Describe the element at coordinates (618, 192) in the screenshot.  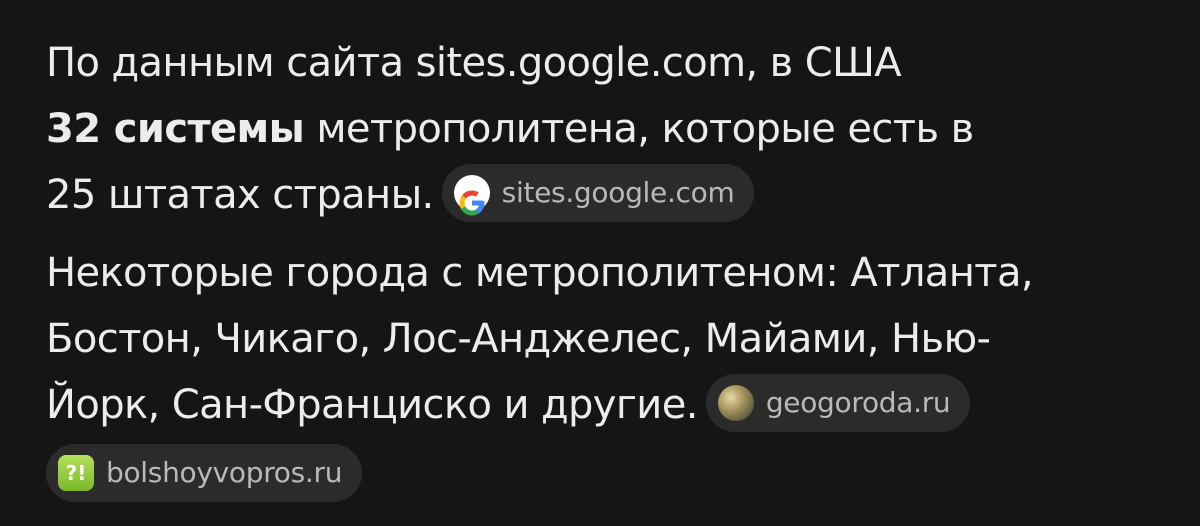
I see `source-chip-label: sites.google.com` at that location.